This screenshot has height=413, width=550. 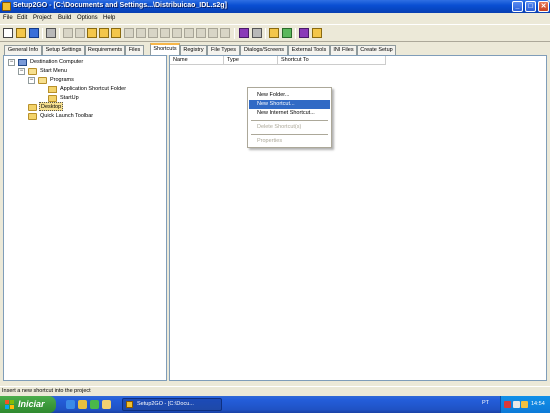 What do you see at coordinates (92, 33) in the screenshot?
I see `new-folder-icon` at bounding box center [92, 33].